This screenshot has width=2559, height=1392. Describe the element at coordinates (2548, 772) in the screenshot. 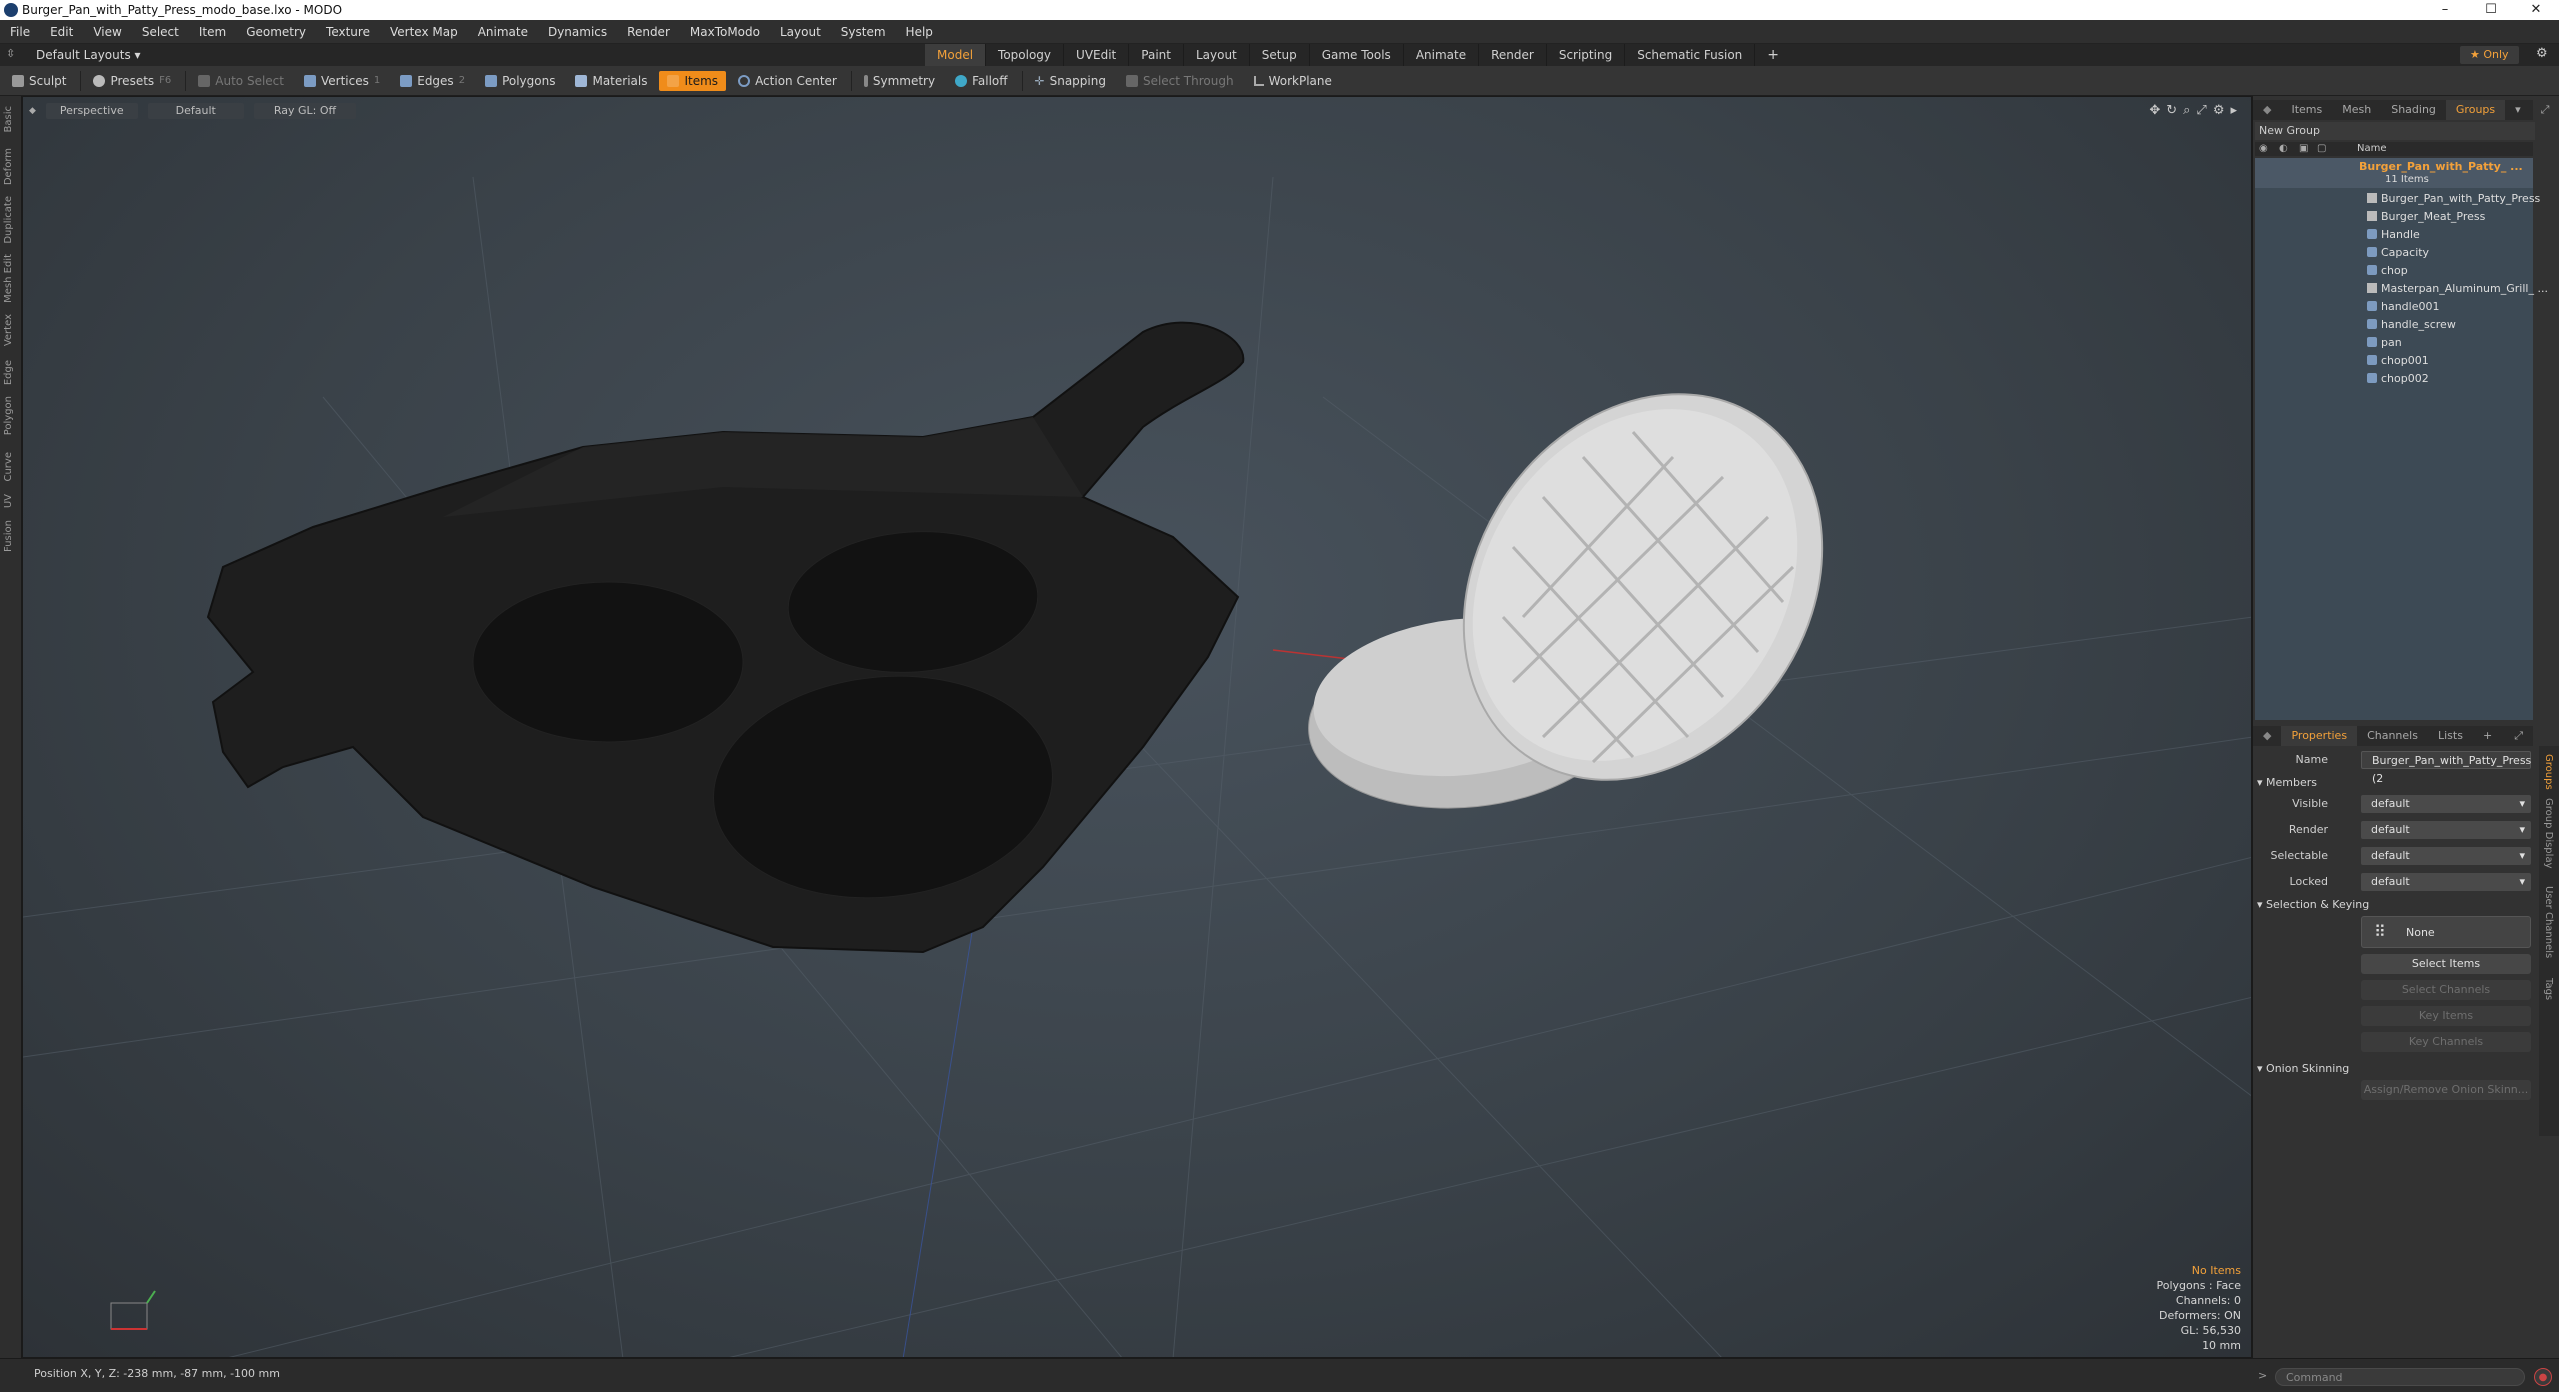

I see `side-tab-groups: Groups` at that location.